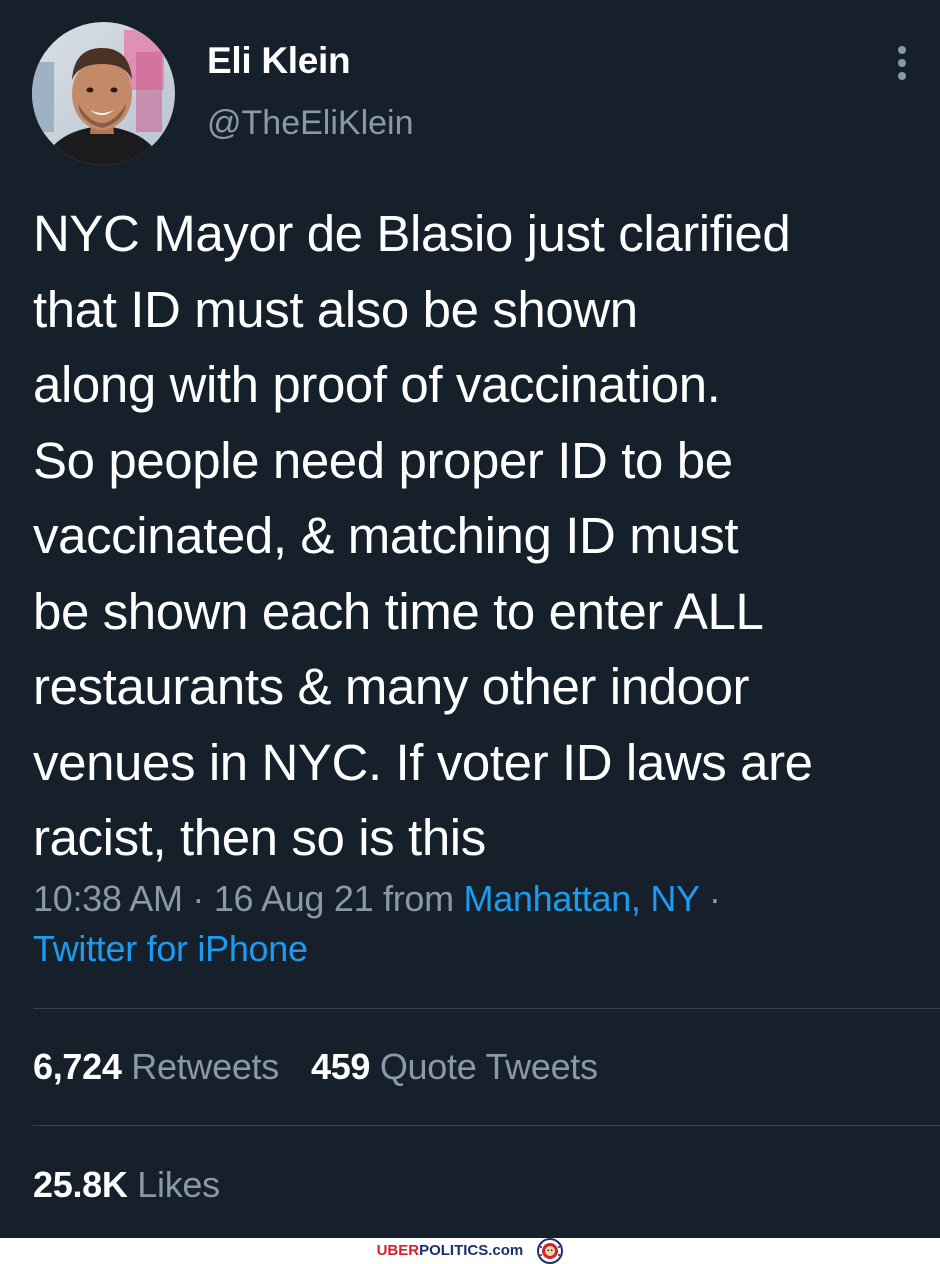 The height and width of the screenshot is (1264, 940). Describe the element at coordinates (423, 762) in the screenshot. I see `tweet-text-line: venues in NYC. If voter ID laws are` at that location.